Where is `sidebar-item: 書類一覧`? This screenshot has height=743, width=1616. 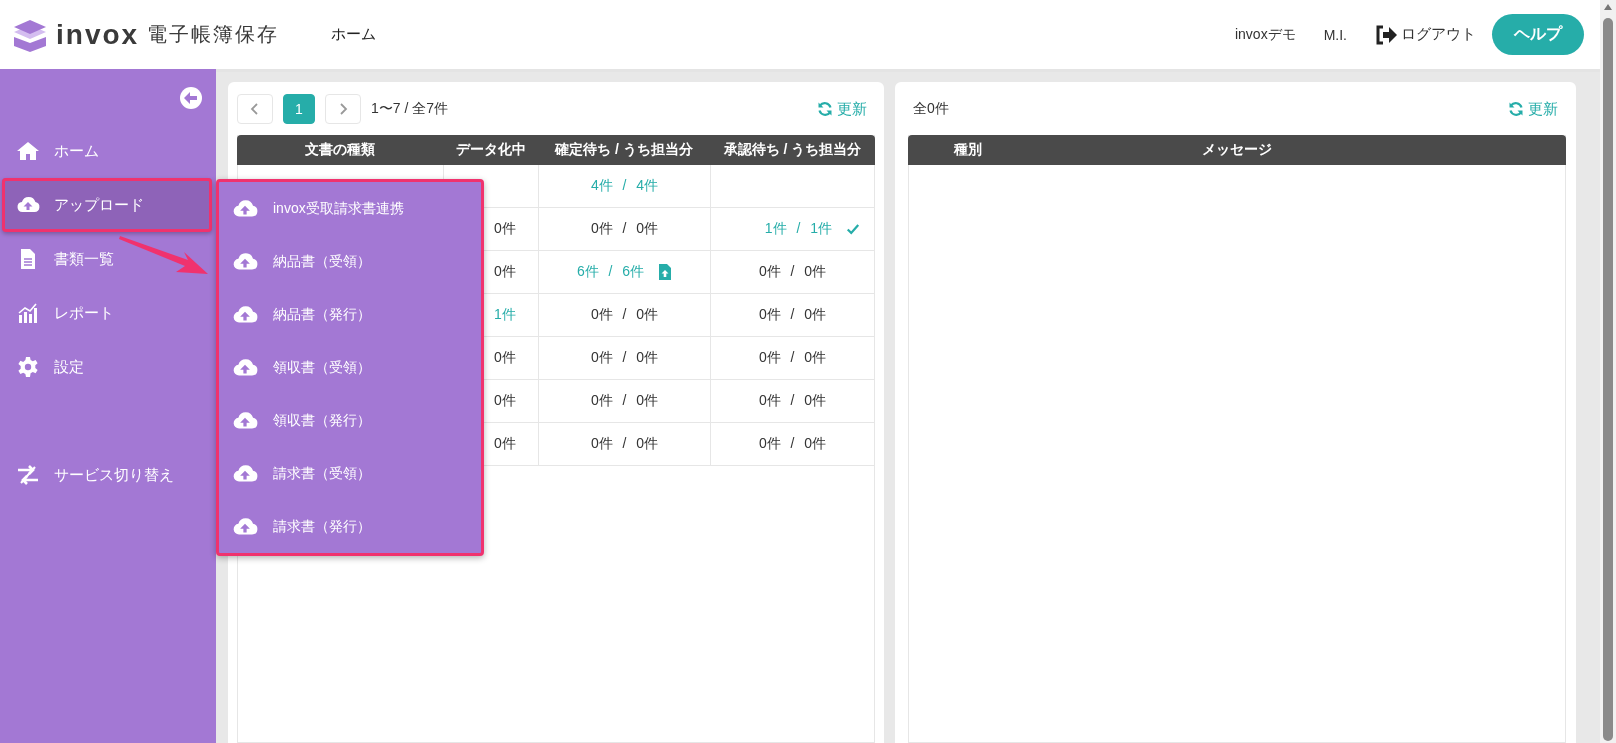 sidebar-item: 書類一覧 is located at coordinates (107, 259).